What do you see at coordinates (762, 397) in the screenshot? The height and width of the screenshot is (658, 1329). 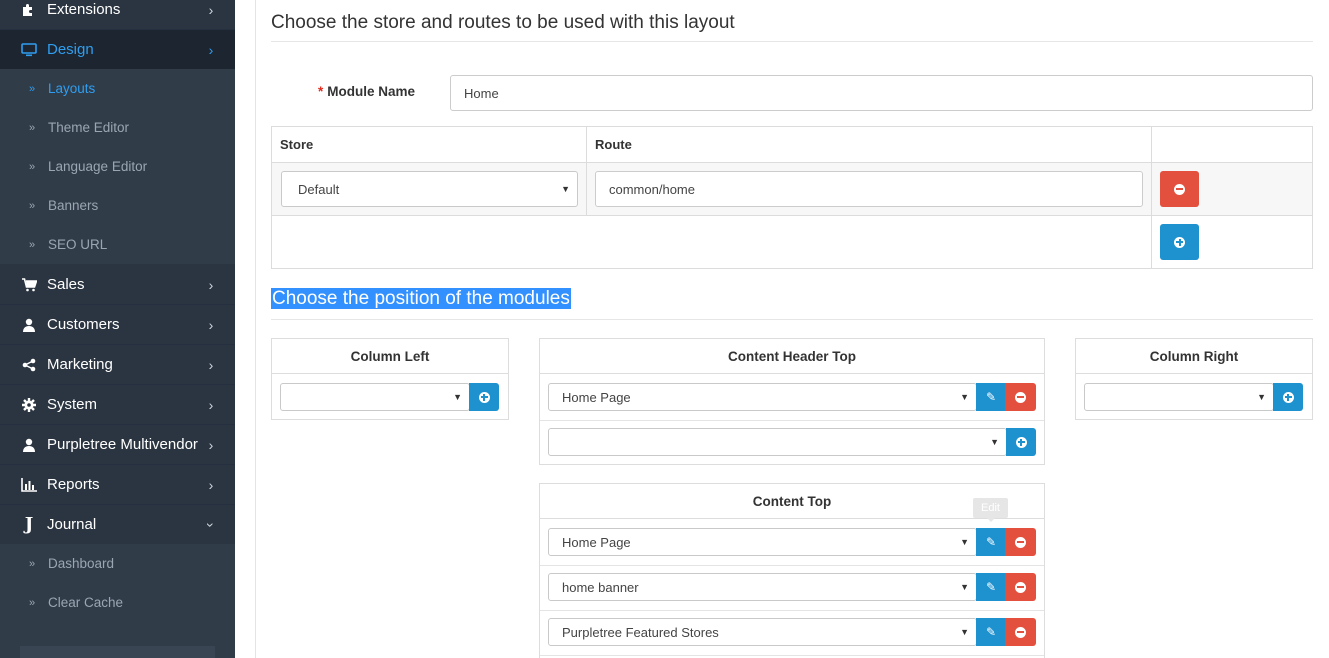 I see `content-header-top-module-select: Home Page ▼` at bounding box center [762, 397].